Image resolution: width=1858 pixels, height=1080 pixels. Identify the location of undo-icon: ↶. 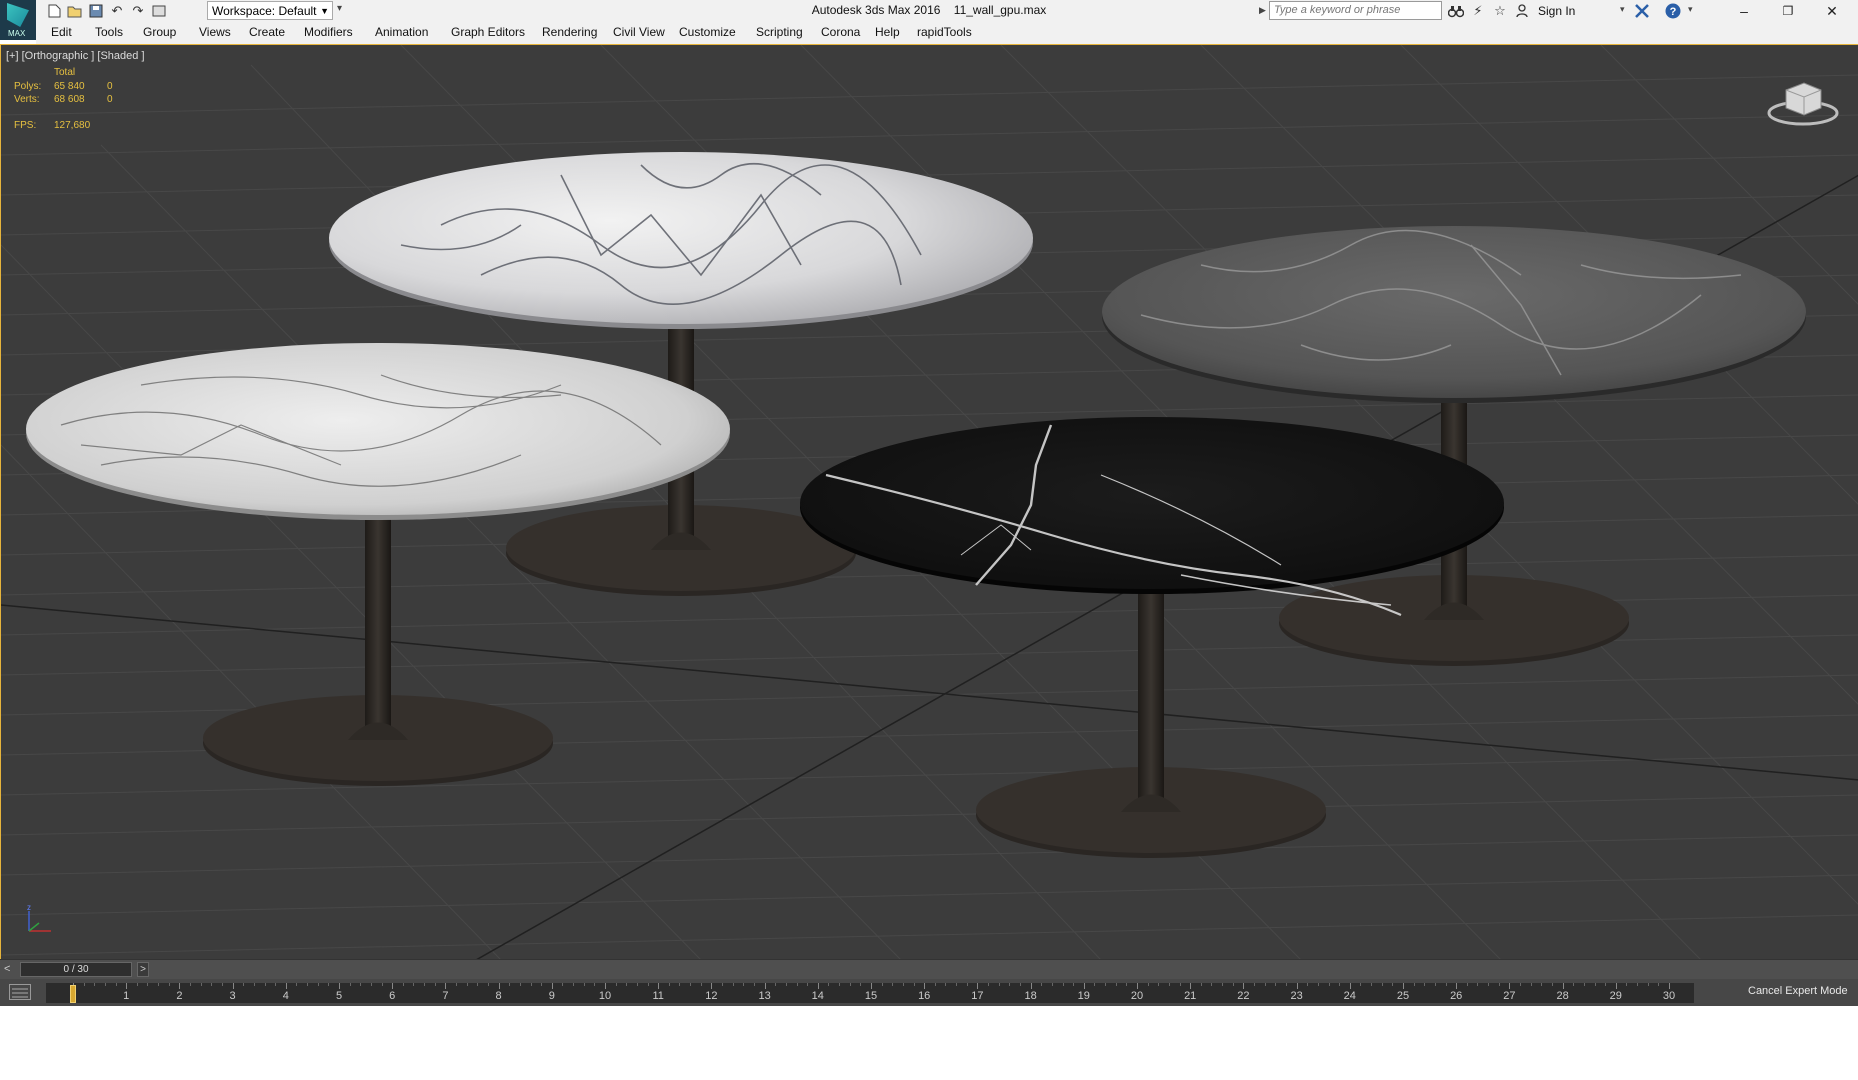
(117, 11).